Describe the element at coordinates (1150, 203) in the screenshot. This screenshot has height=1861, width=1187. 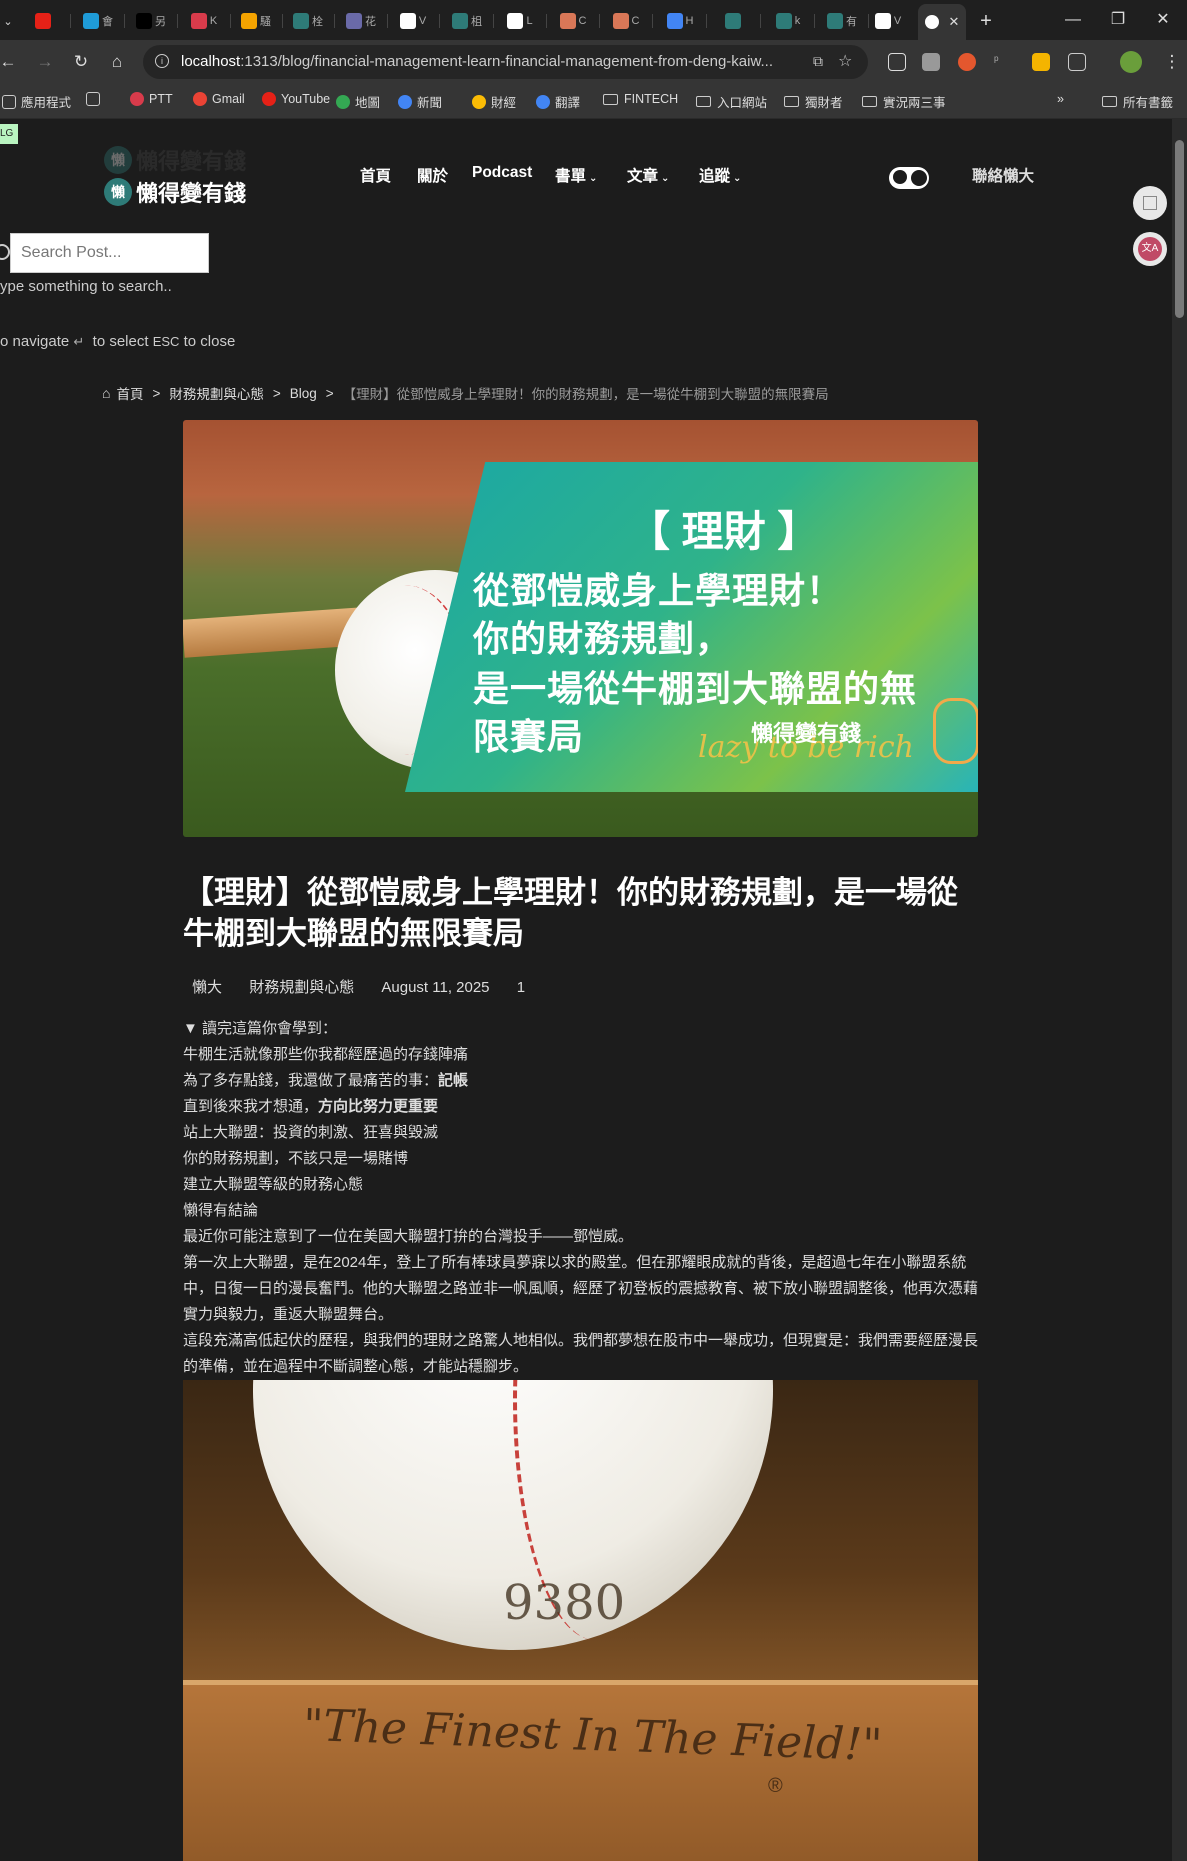
I see `apps-floating-button` at that location.